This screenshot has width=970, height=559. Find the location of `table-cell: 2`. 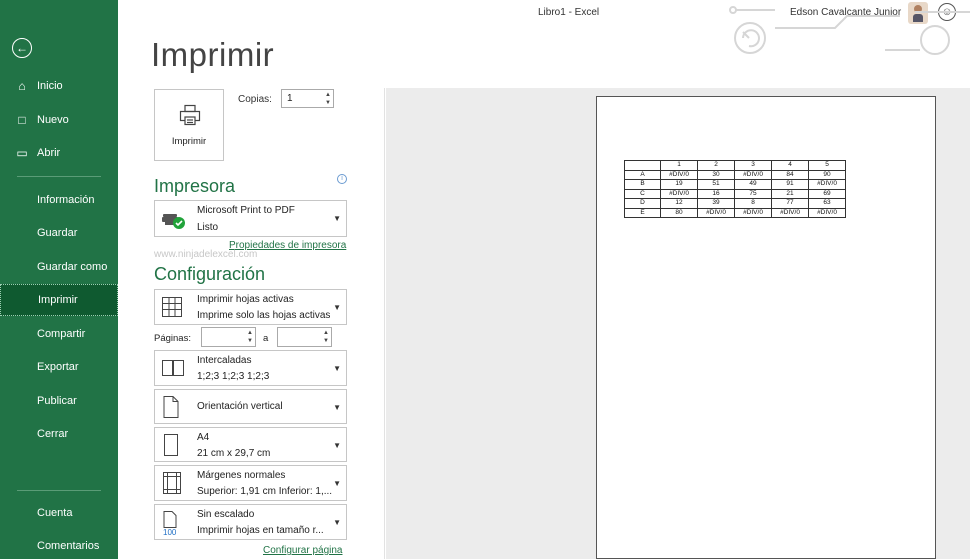

table-cell: 2 is located at coordinates (716, 165).